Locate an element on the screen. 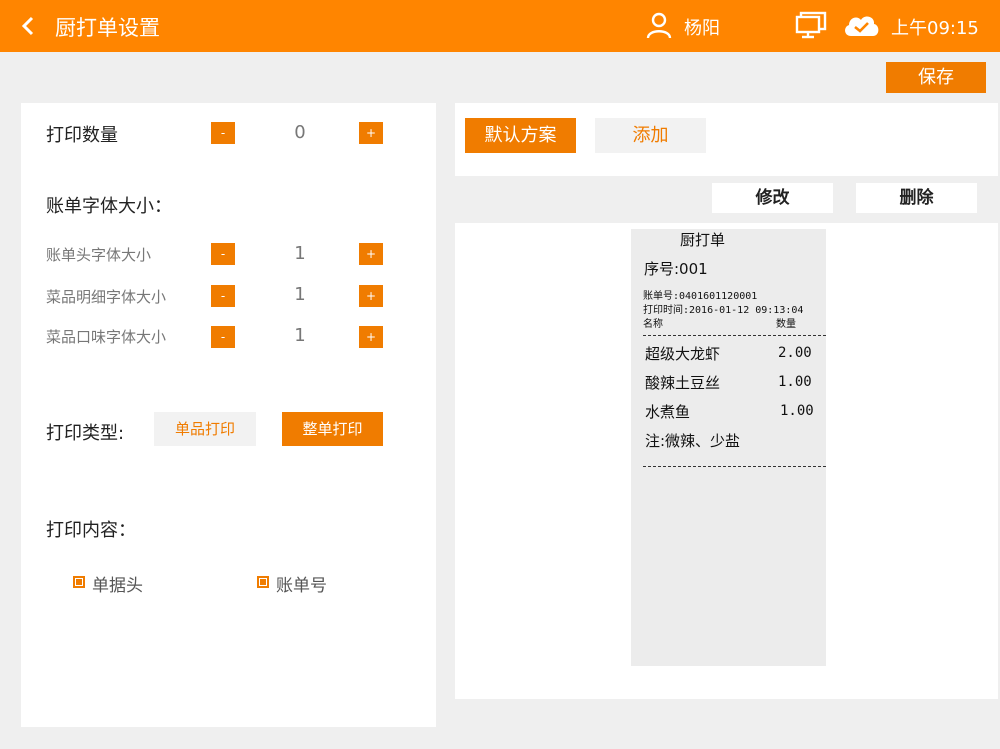  header-font-size-minus-button: - is located at coordinates (223, 254).